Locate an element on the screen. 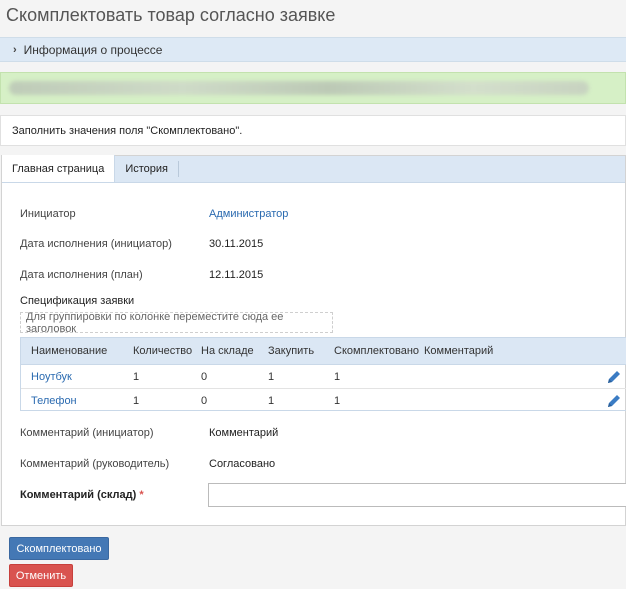 This screenshot has width=626, height=589. redacted-banner is located at coordinates (313, 88).